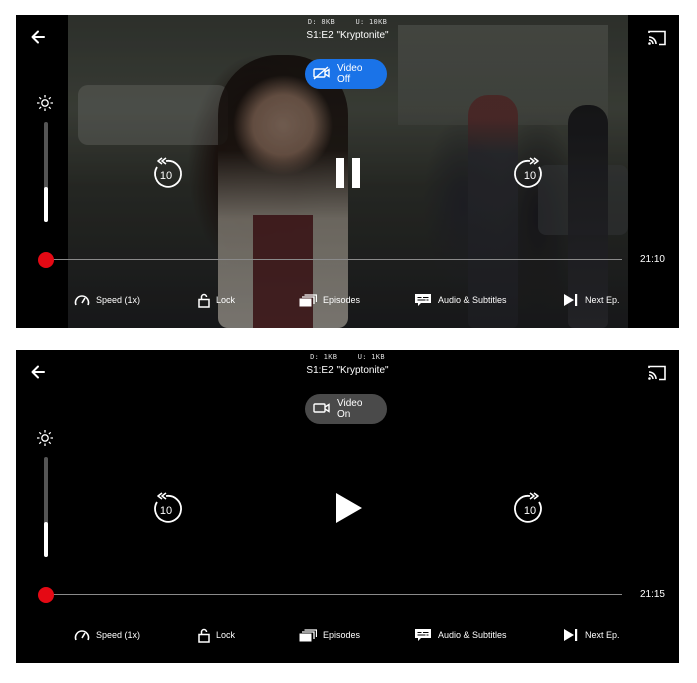  I want to click on download-rate: D: 1KB, so click(324, 357).